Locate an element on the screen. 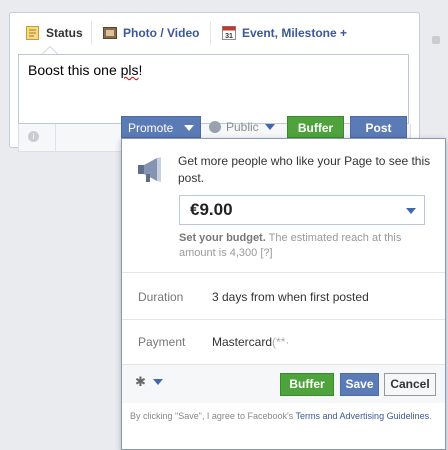 This screenshot has width=448, height=450. cancel-button: Cancel is located at coordinates (410, 384).